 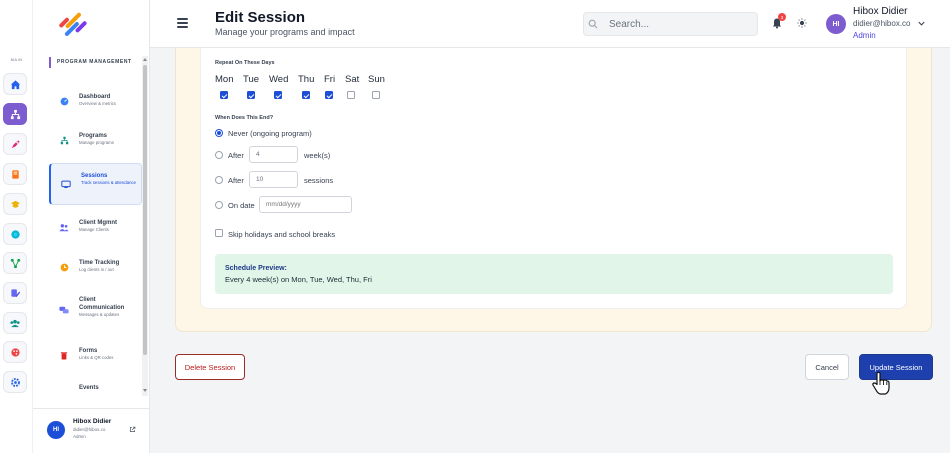 I want to click on flow-icon, so click(x=15, y=263).